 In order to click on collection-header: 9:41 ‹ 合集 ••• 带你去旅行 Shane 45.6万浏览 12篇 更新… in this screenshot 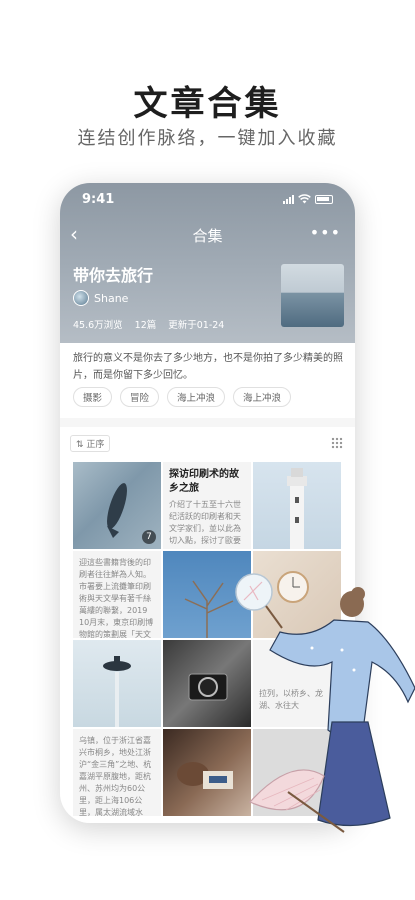, I will do `click(207, 263)`.